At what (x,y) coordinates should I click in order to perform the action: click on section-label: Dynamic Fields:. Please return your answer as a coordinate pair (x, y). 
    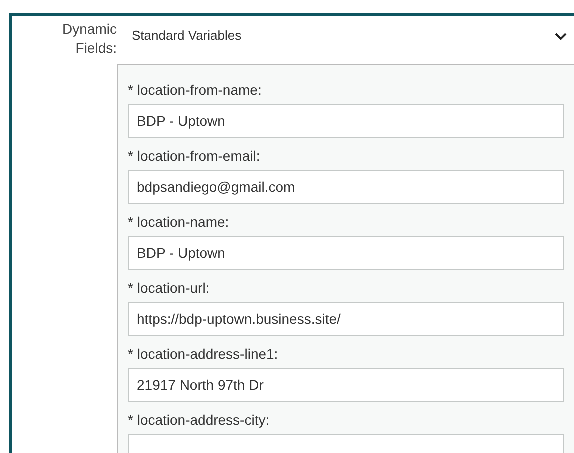
    Looking at the image, I should click on (89, 39).